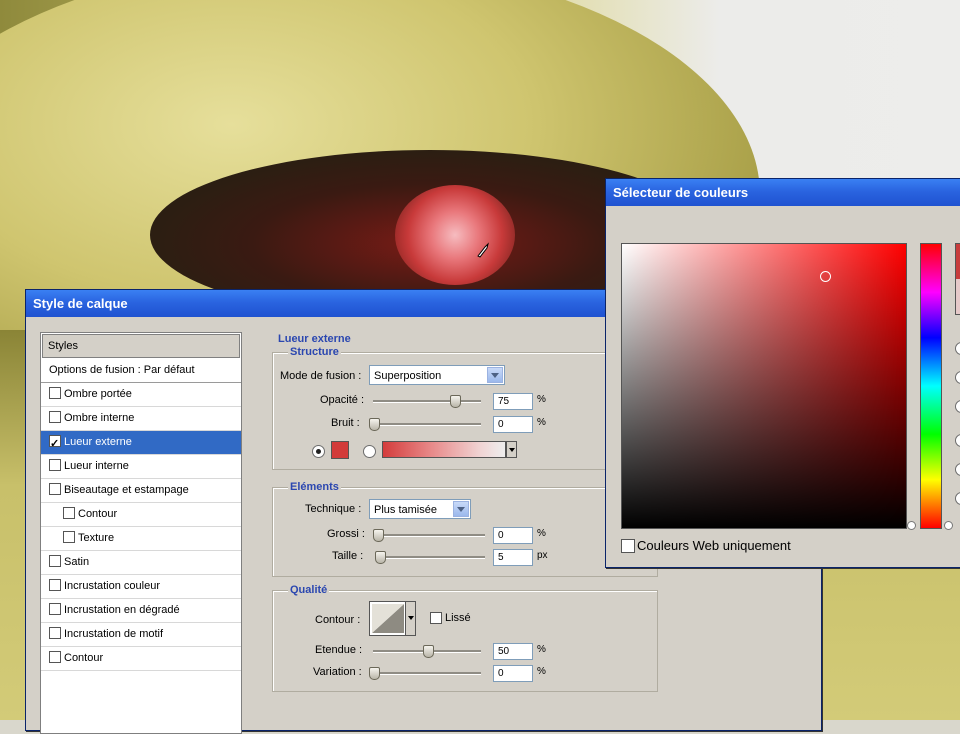 This screenshot has width=960, height=734. Describe the element at coordinates (141, 539) in the screenshot. I see `style-item: Texture` at that location.